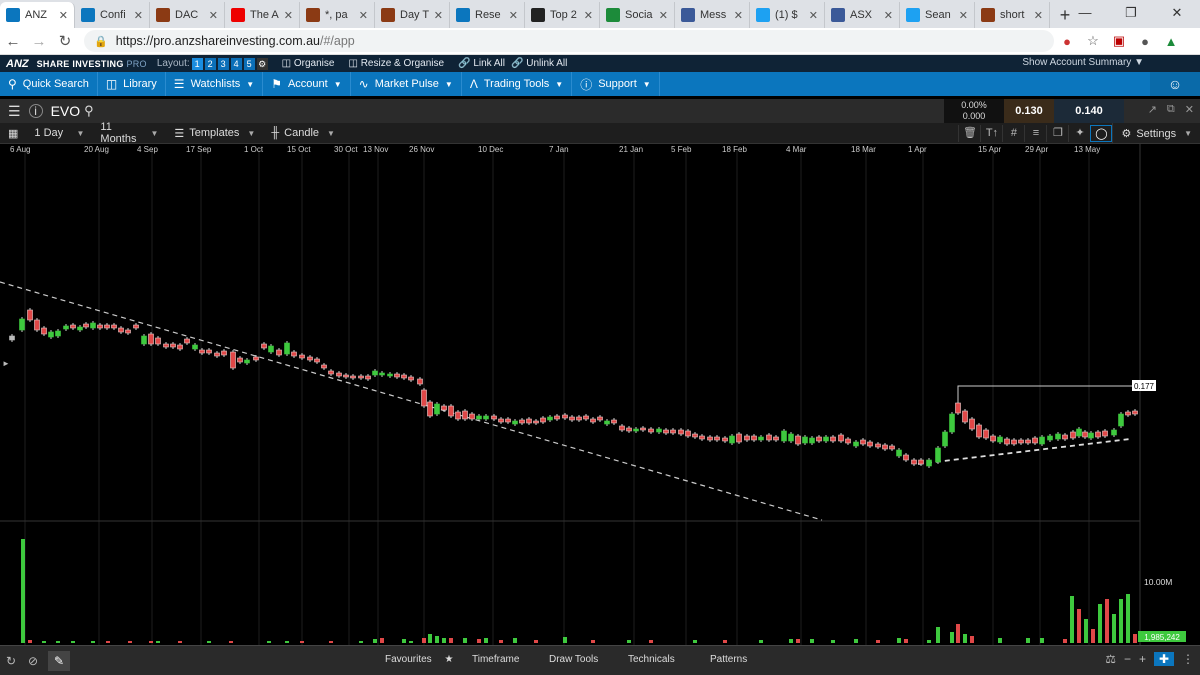  I want to click on organise-link: ◫ Organise, so click(308, 63).